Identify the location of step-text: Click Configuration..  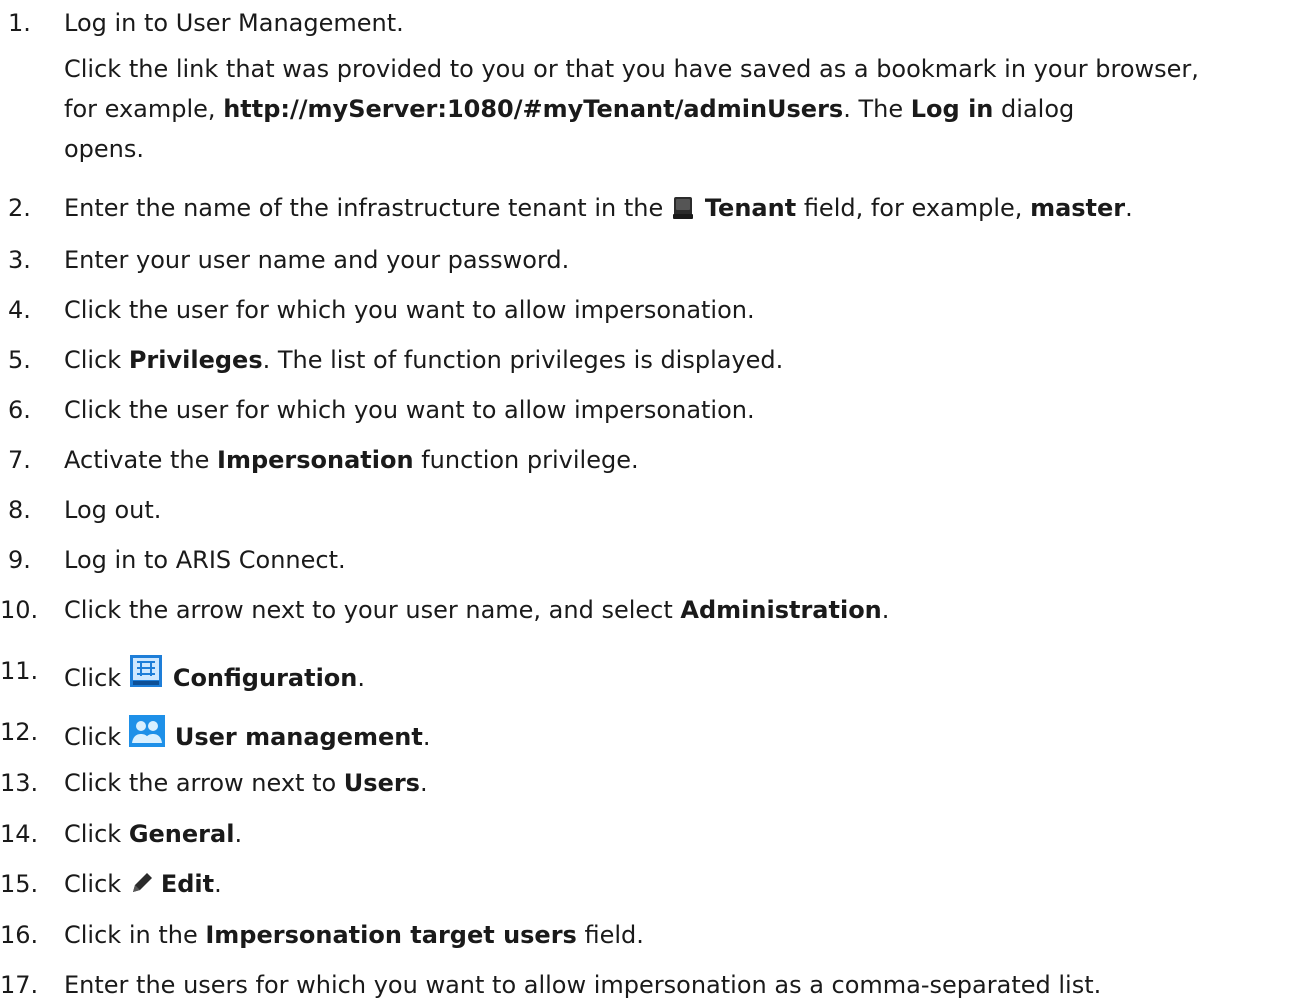
(214, 675).